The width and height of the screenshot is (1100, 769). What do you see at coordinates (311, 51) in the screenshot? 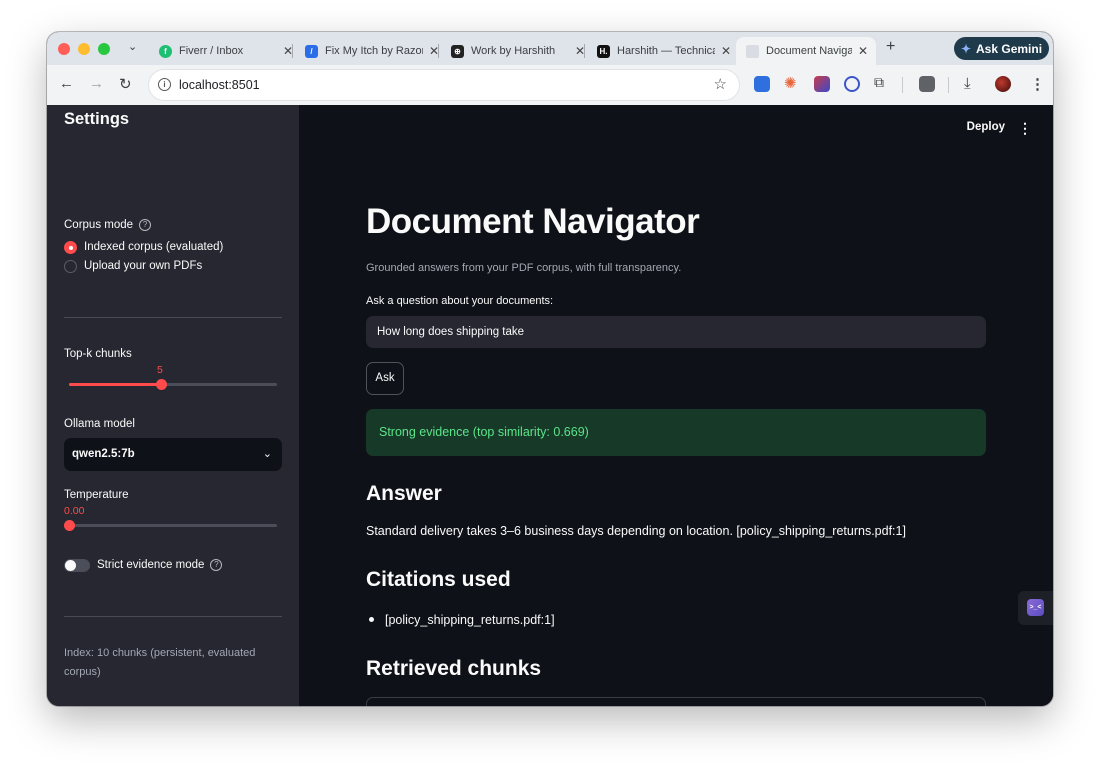
I see `razor-favicon-icon: /` at bounding box center [311, 51].